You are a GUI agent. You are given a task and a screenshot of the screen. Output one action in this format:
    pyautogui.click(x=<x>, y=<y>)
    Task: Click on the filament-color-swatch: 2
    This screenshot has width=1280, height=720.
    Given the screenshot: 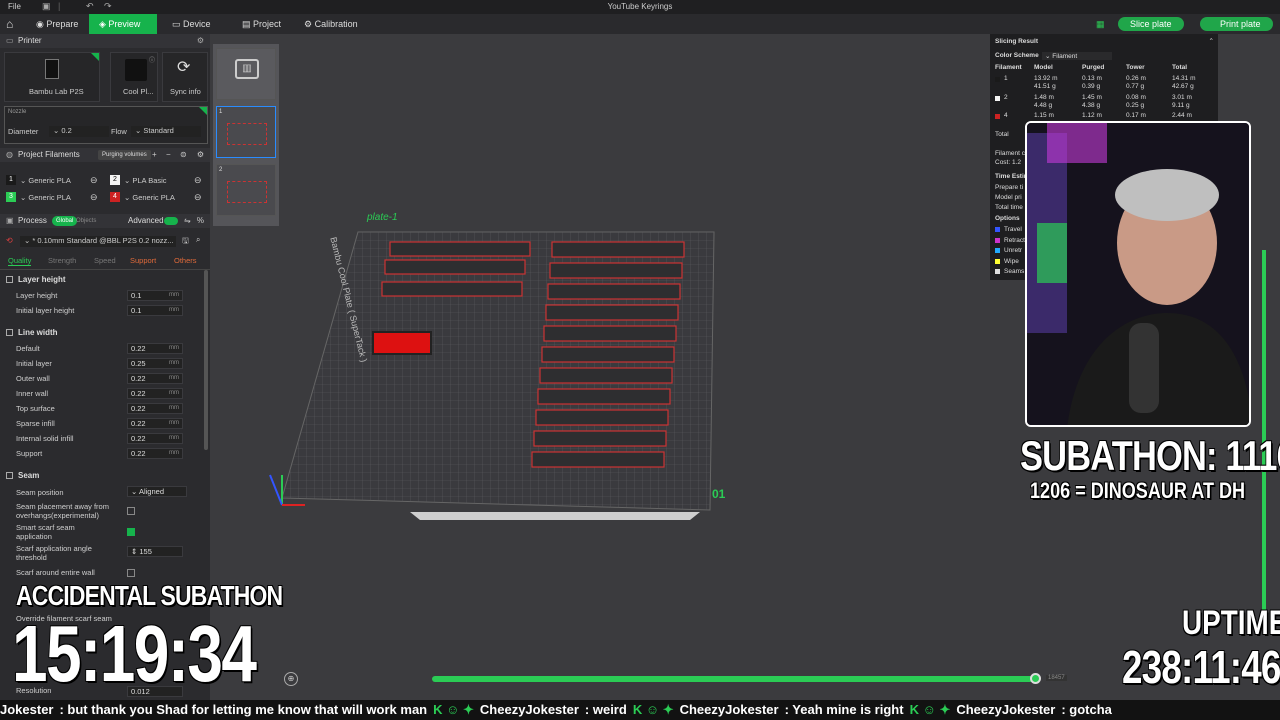 What is the action you would take?
    pyautogui.click(x=115, y=180)
    